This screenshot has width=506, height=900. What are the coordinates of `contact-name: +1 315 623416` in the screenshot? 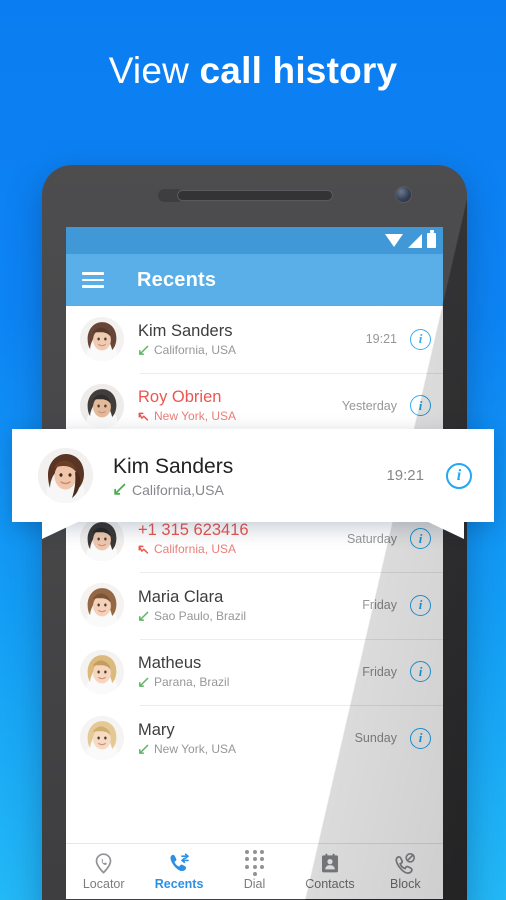 It's located at (193, 530).